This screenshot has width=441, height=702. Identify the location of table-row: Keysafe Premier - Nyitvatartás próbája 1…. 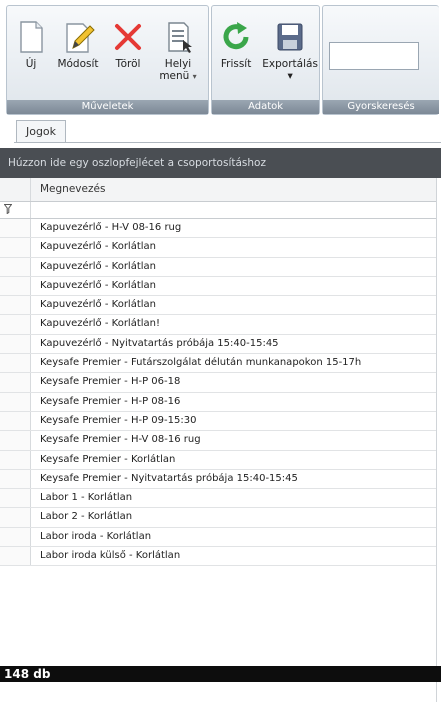
(218, 479).